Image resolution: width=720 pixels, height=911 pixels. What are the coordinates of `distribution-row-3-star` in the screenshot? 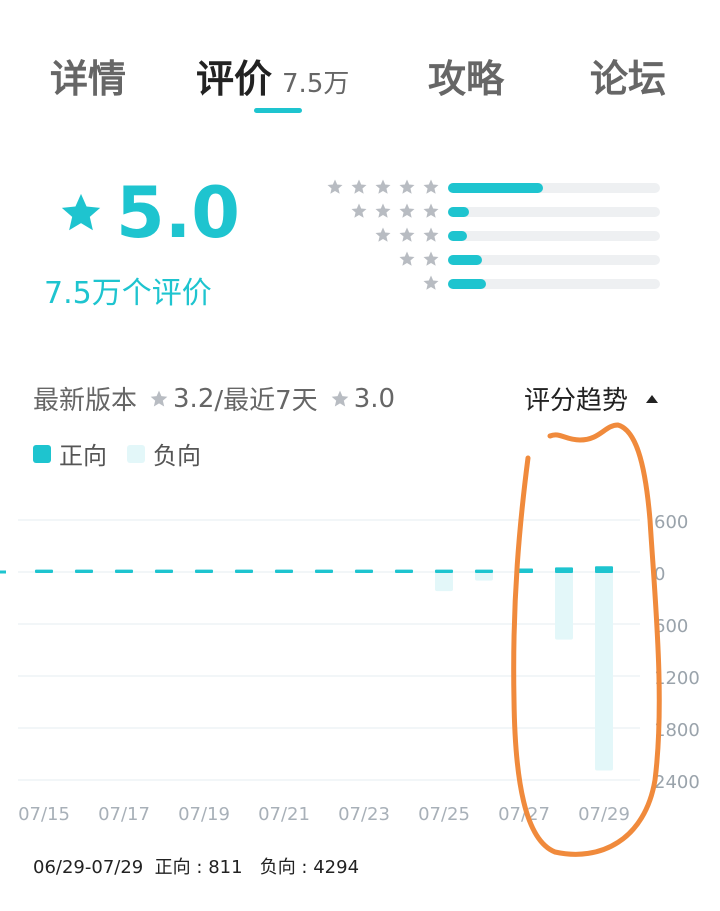 It's located at (485, 236).